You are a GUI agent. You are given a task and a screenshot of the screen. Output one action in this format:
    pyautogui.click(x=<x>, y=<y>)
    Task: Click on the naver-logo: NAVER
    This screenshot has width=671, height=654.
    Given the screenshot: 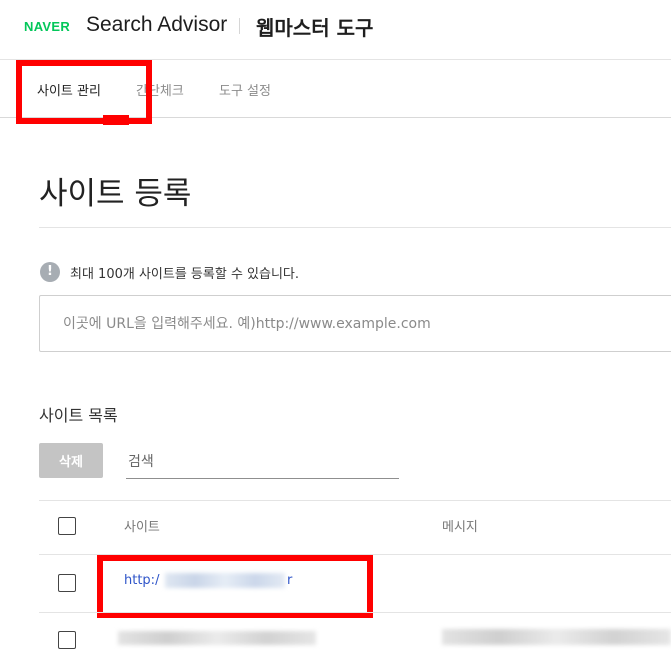 What is the action you would take?
    pyautogui.click(x=47, y=26)
    